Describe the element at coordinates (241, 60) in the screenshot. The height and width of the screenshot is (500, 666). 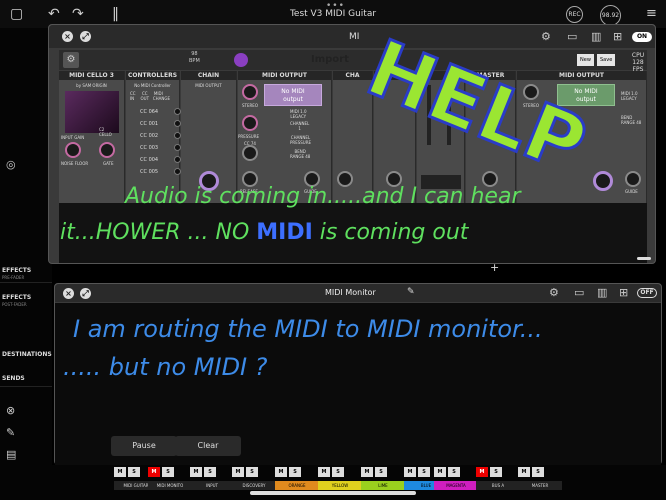
I see `play-button` at that location.